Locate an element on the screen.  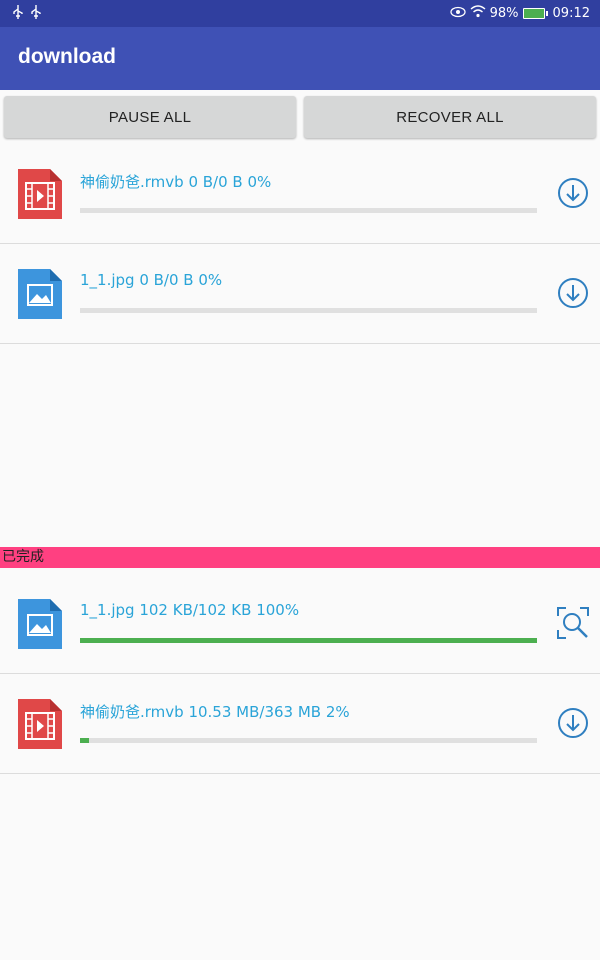
app-title: download is located at coordinates (67, 56).